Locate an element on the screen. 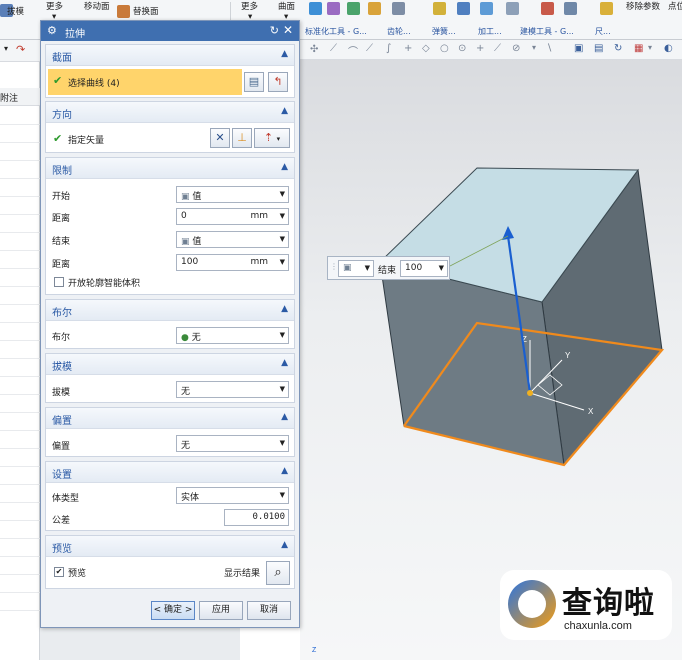  redo-icon: ↷ is located at coordinates (20, 49).